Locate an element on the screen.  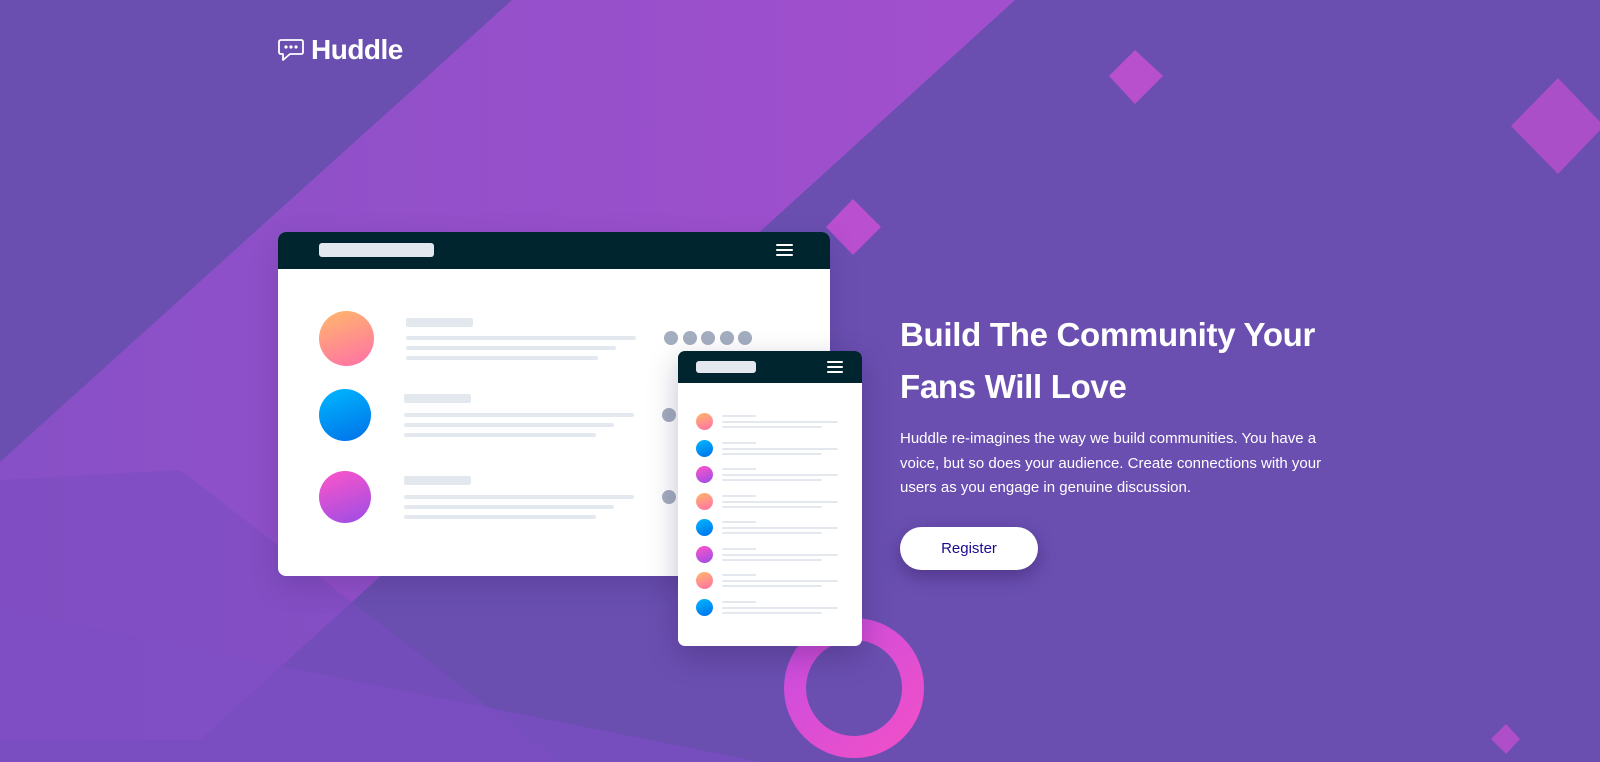
mobile-mockup is located at coordinates (770, 498).